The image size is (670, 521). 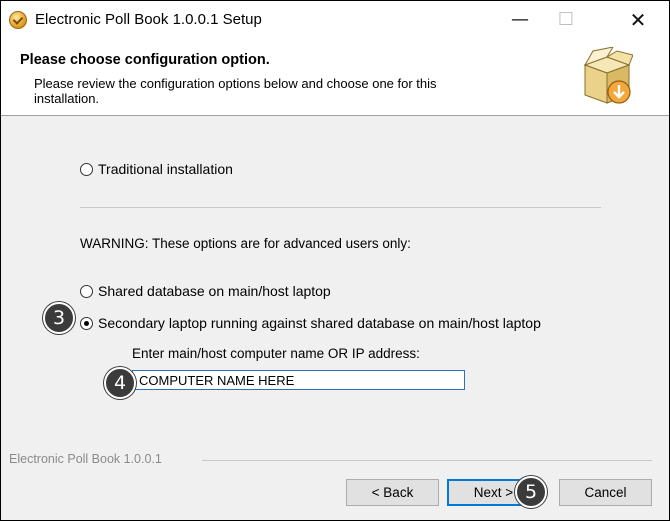 What do you see at coordinates (165, 169) in the screenshot?
I see `option-traditional-label: Traditional installation` at bounding box center [165, 169].